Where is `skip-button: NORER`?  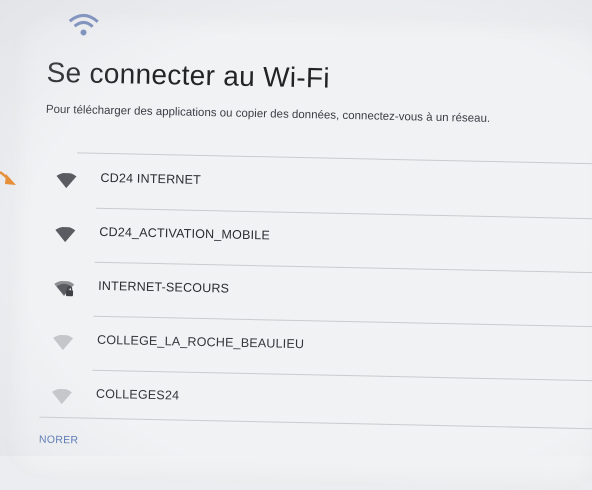
skip-button: NORER is located at coordinates (59, 440).